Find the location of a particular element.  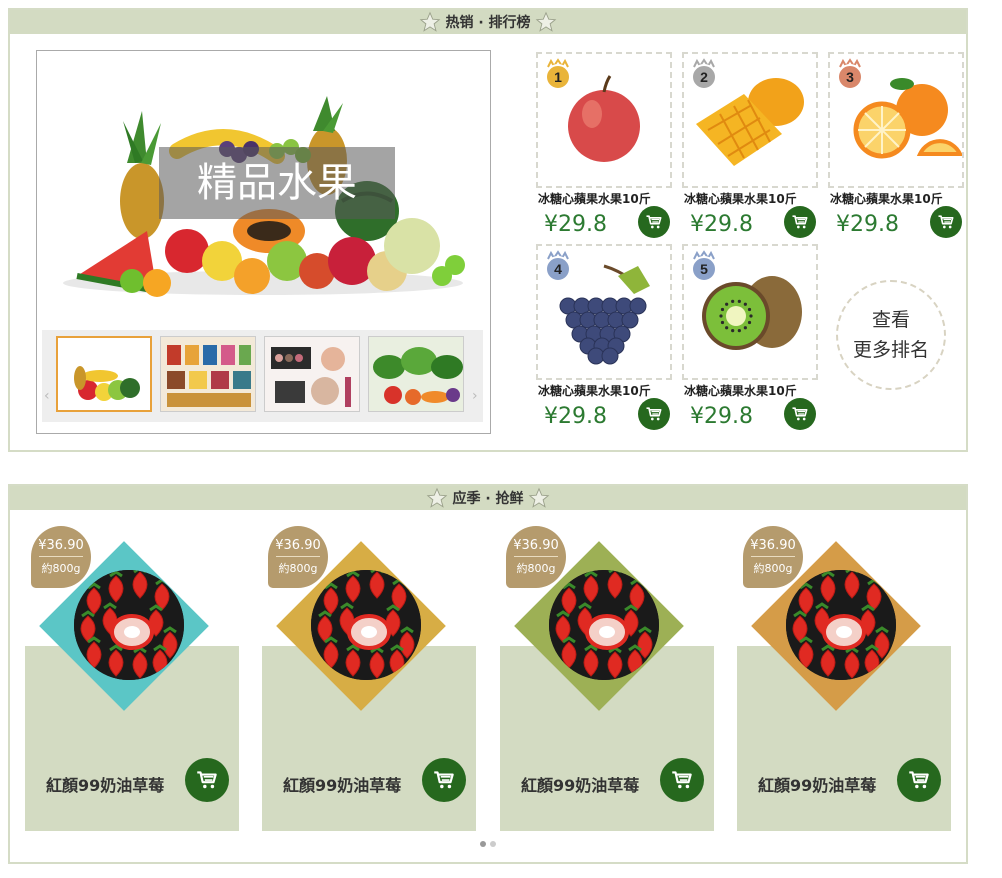

season-fresh-header: 应季 · 抢鲜 is located at coordinates (488, 498).